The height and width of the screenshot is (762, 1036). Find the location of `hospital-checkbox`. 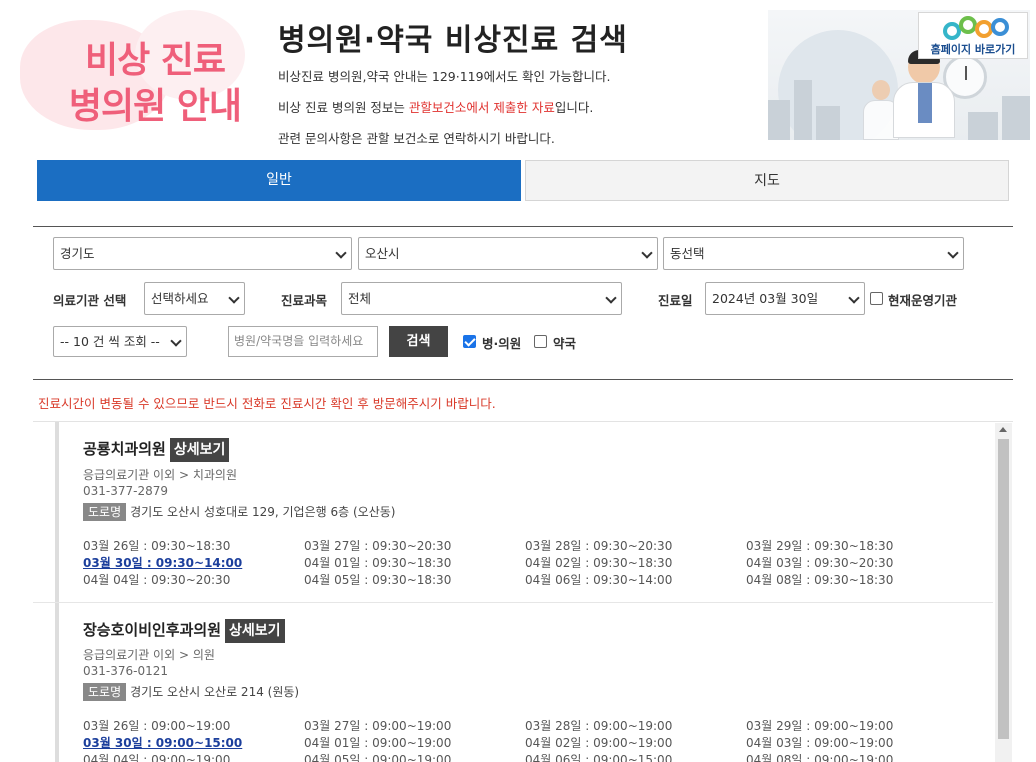

hospital-checkbox is located at coordinates (469, 341).